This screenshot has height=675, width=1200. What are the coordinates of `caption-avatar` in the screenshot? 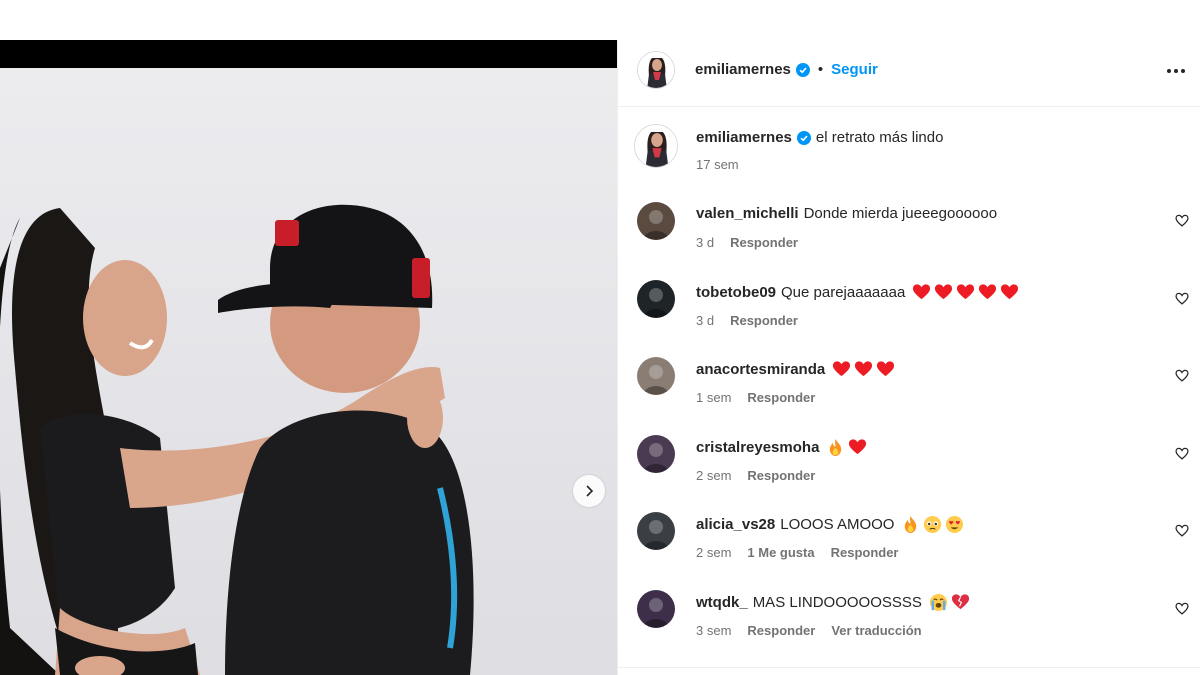 It's located at (656, 146).